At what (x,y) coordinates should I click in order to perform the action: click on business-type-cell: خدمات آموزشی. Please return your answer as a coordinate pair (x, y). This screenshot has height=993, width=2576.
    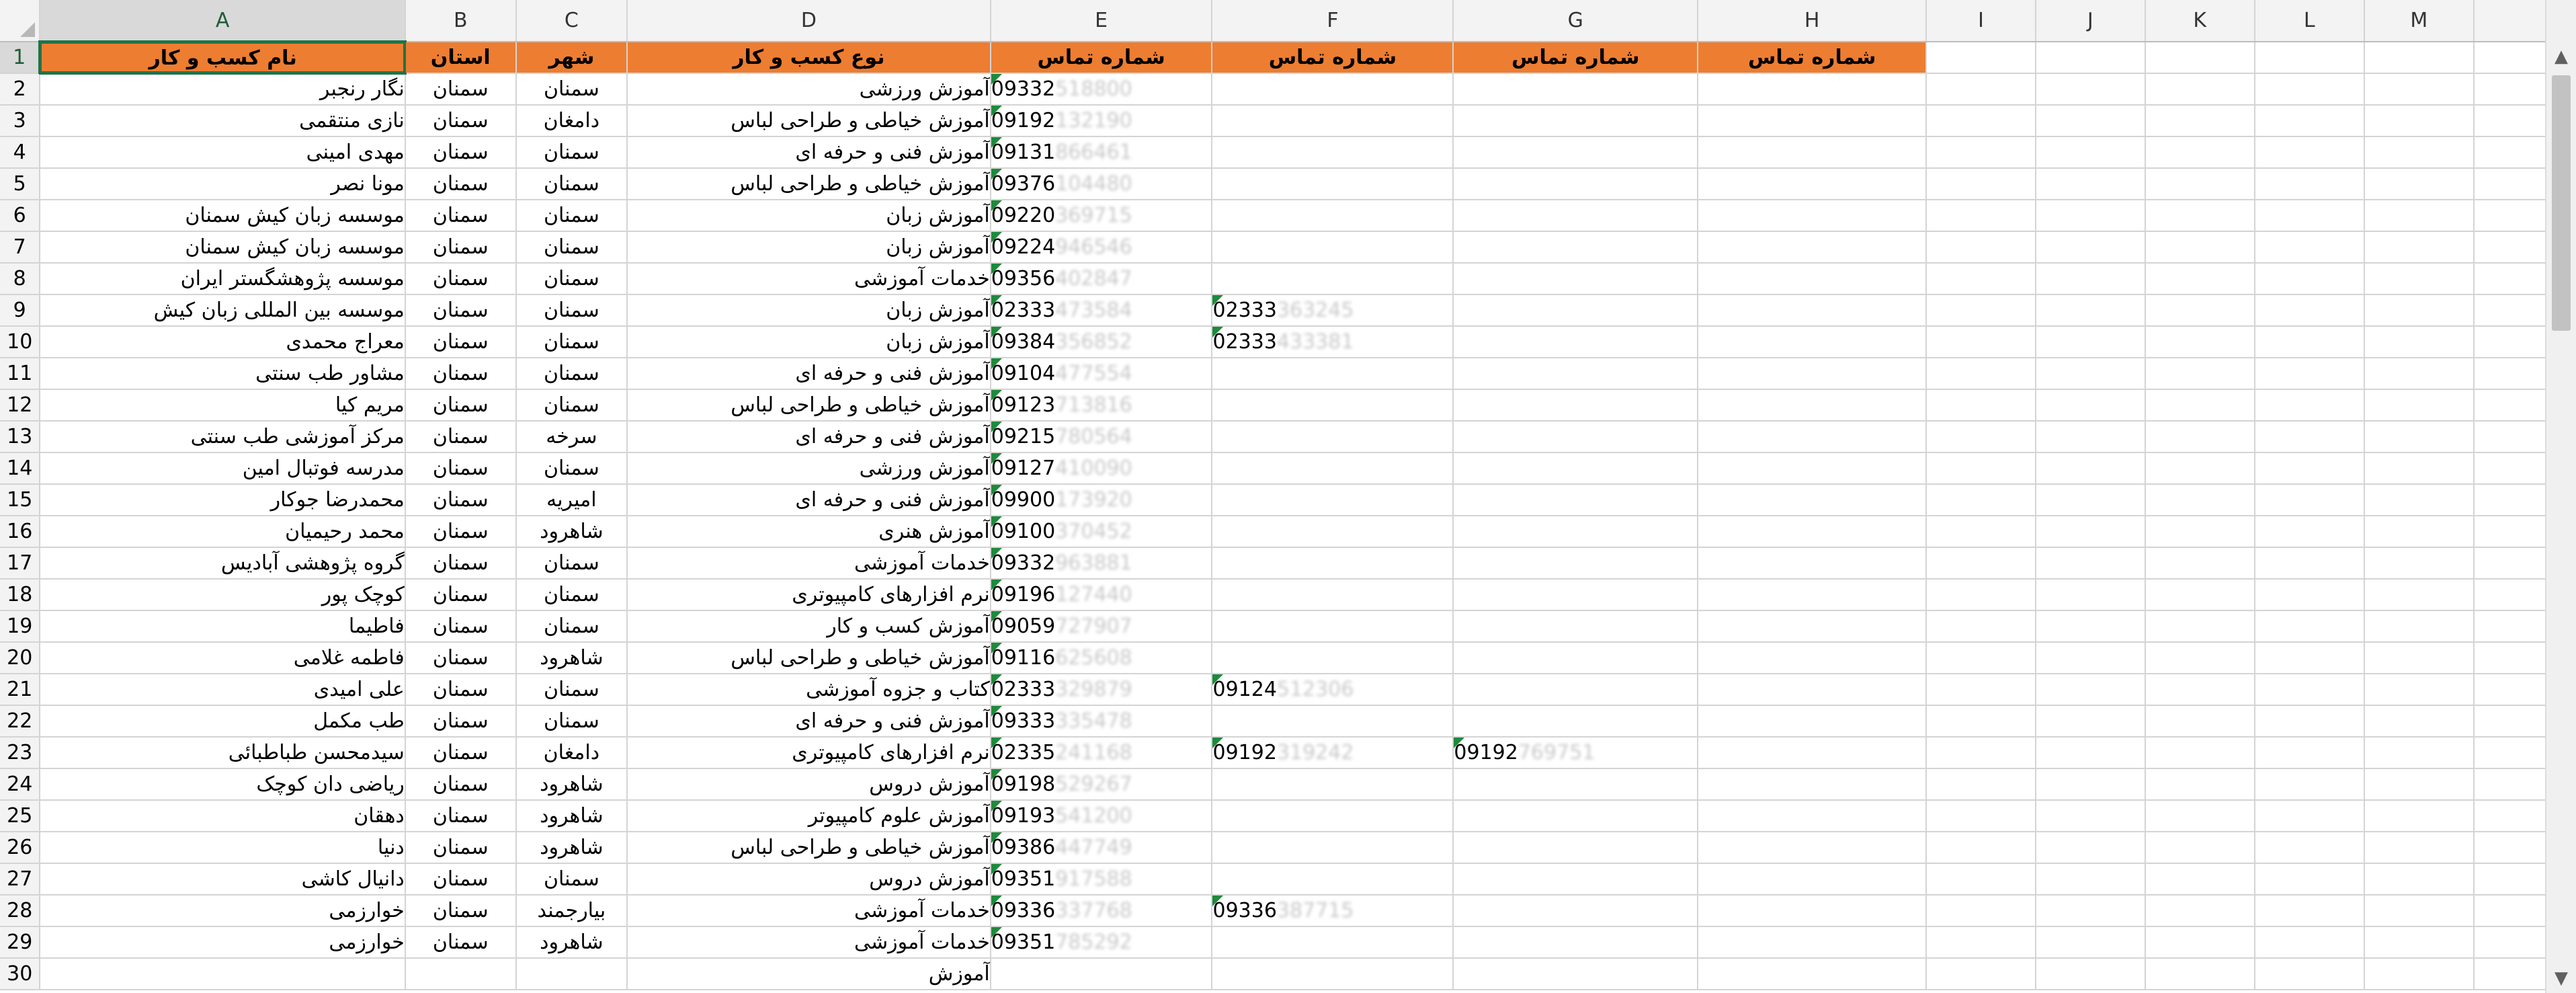
    Looking at the image, I should click on (809, 911).